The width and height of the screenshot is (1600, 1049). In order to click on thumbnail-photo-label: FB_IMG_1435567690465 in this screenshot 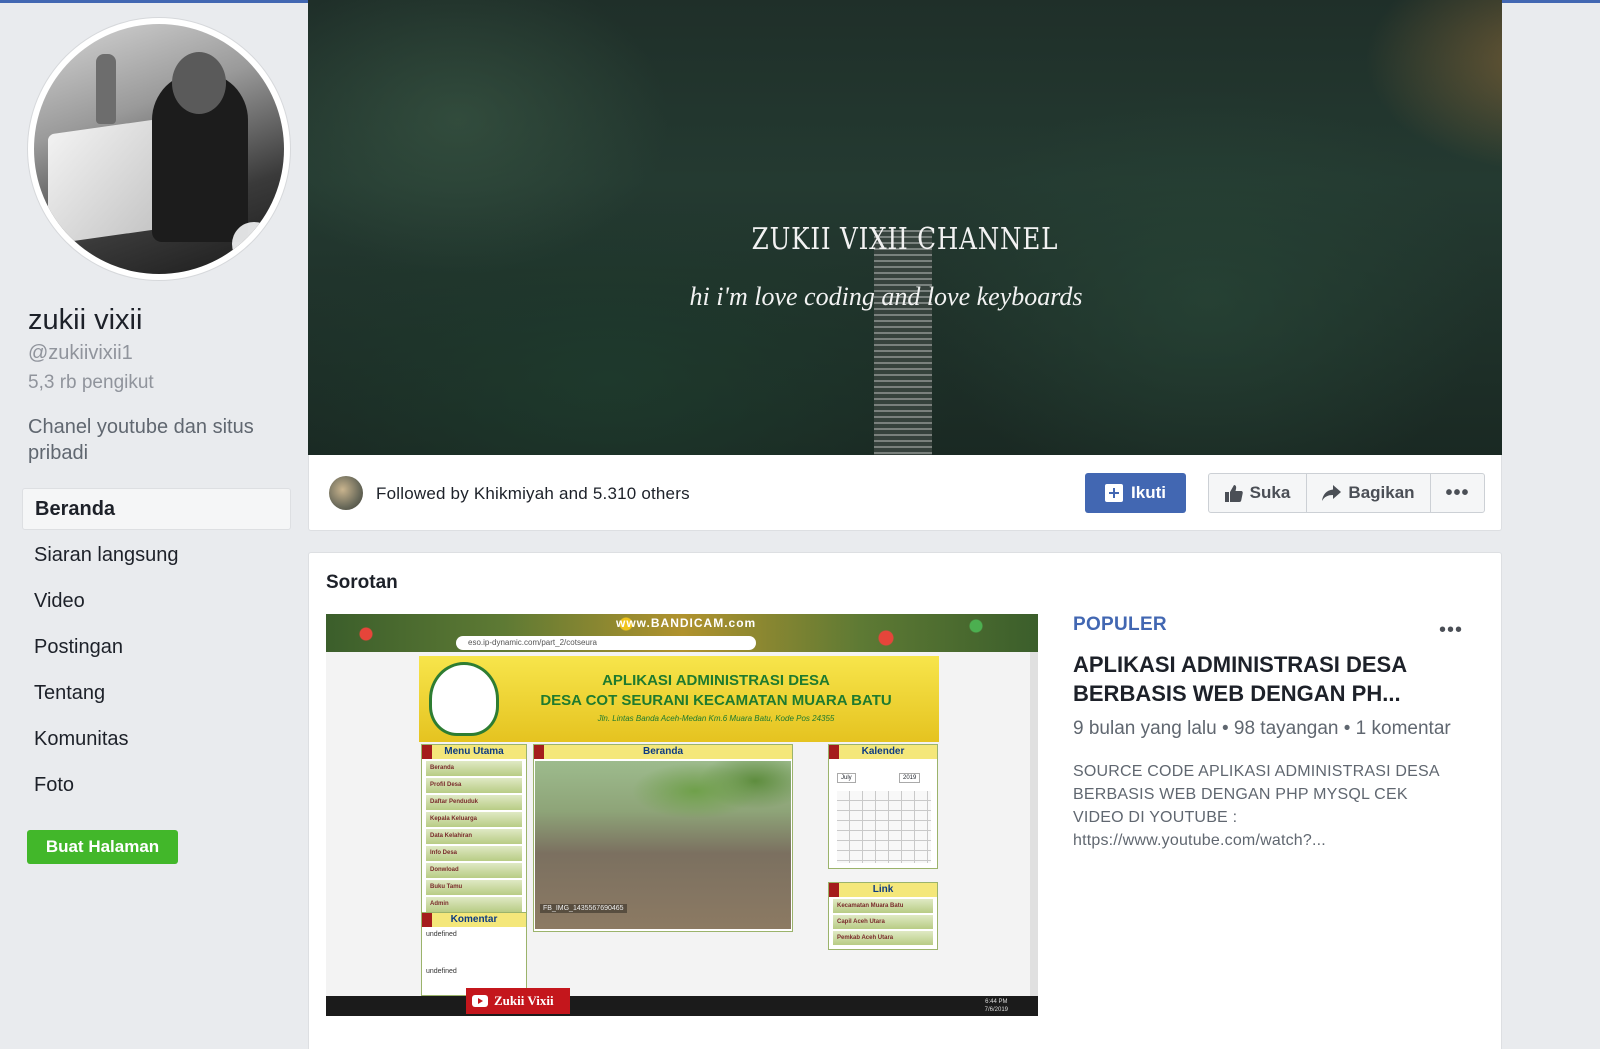, I will do `click(583, 908)`.